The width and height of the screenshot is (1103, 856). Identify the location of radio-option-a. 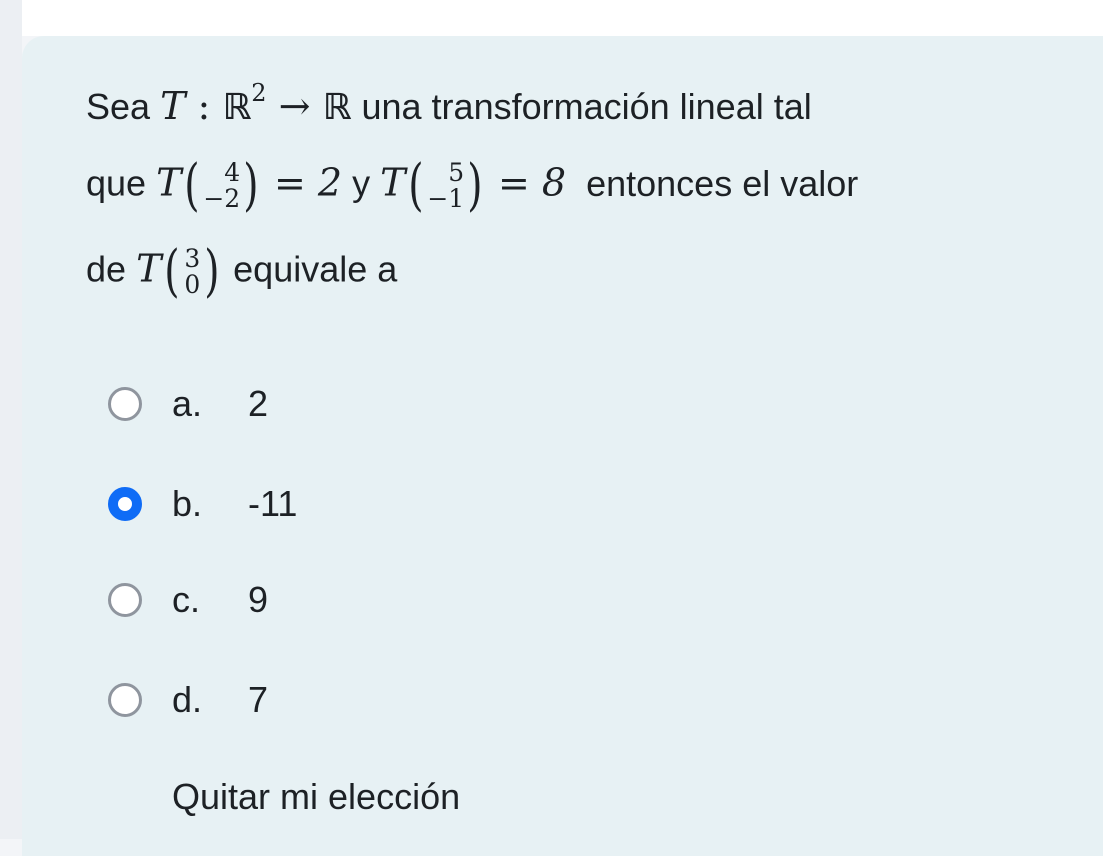
(125, 404).